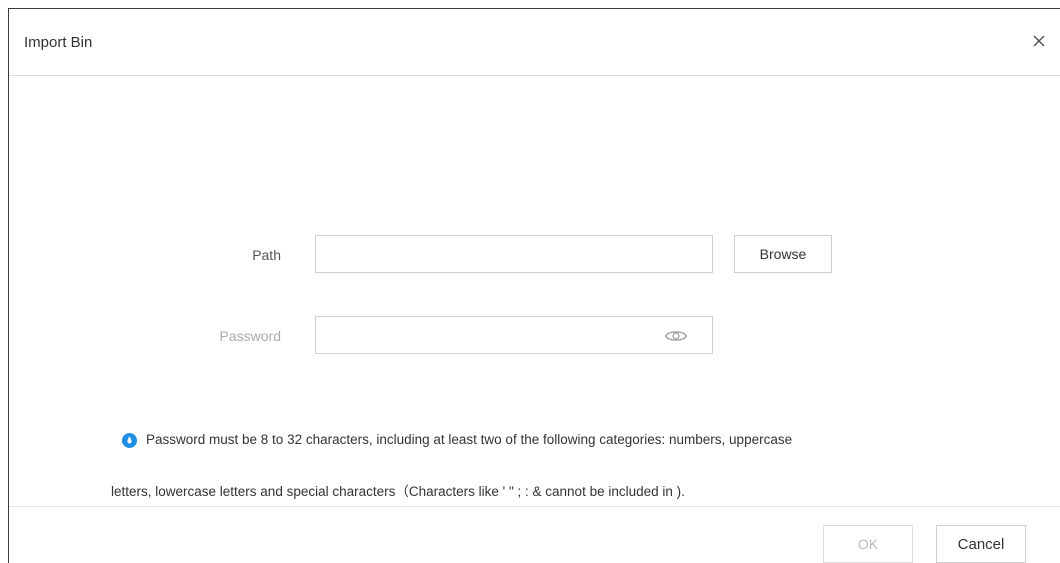 This screenshot has height=563, width=1060. What do you see at coordinates (250, 336) in the screenshot?
I see `password-label: Password` at bounding box center [250, 336].